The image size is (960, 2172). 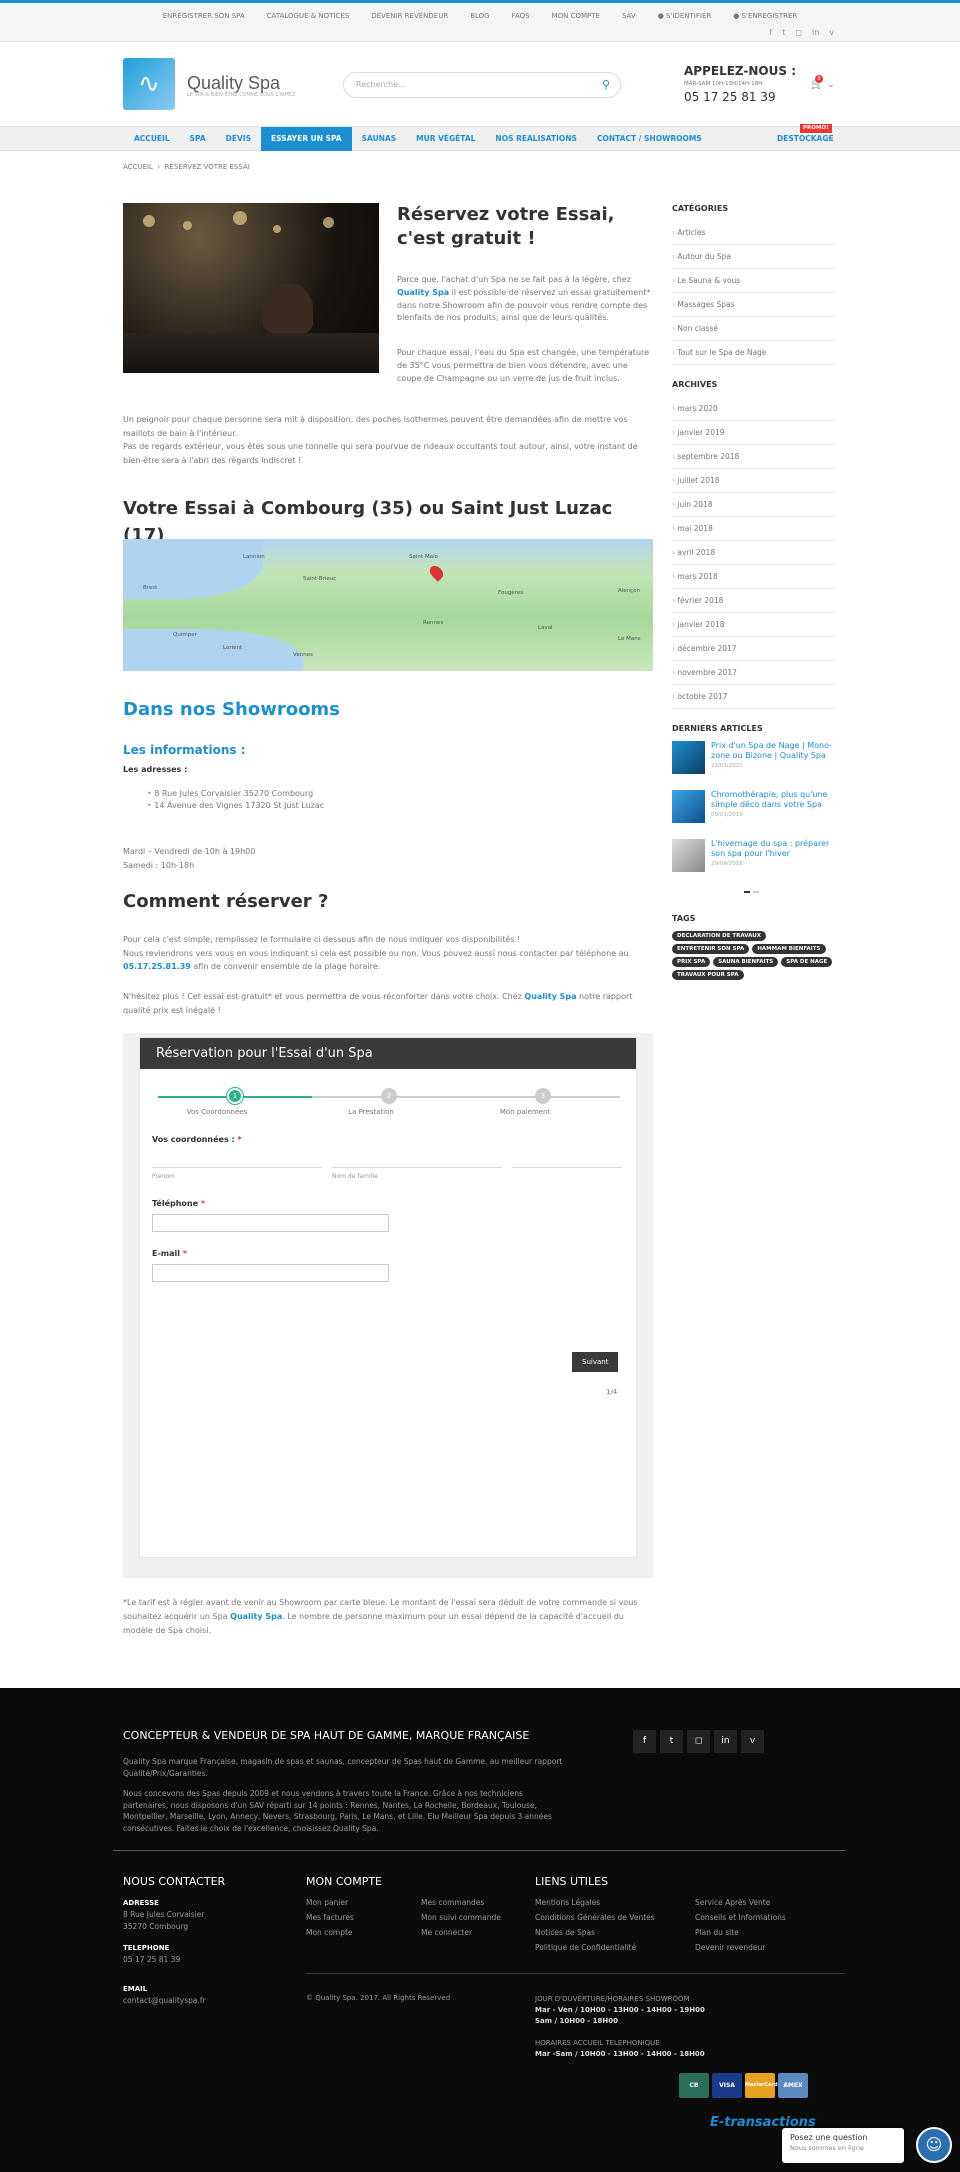 What do you see at coordinates (843, 2138) in the screenshot?
I see `chat-title: Posez une question` at bounding box center [843, 2138].